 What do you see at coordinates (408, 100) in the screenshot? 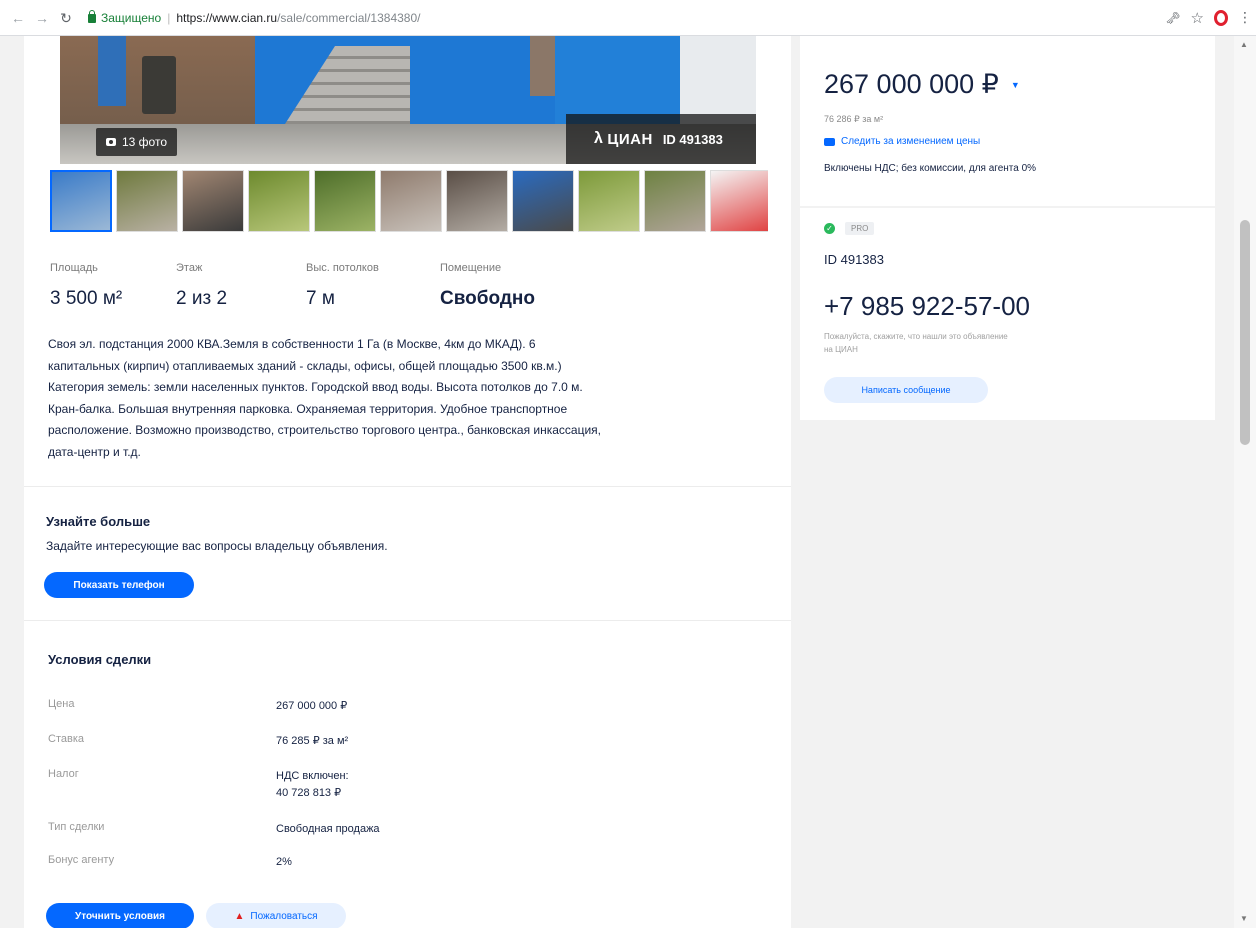
I see `main-photo: 13 фото λ ЦИАН ID 491383` at bounding box center [408, 100].